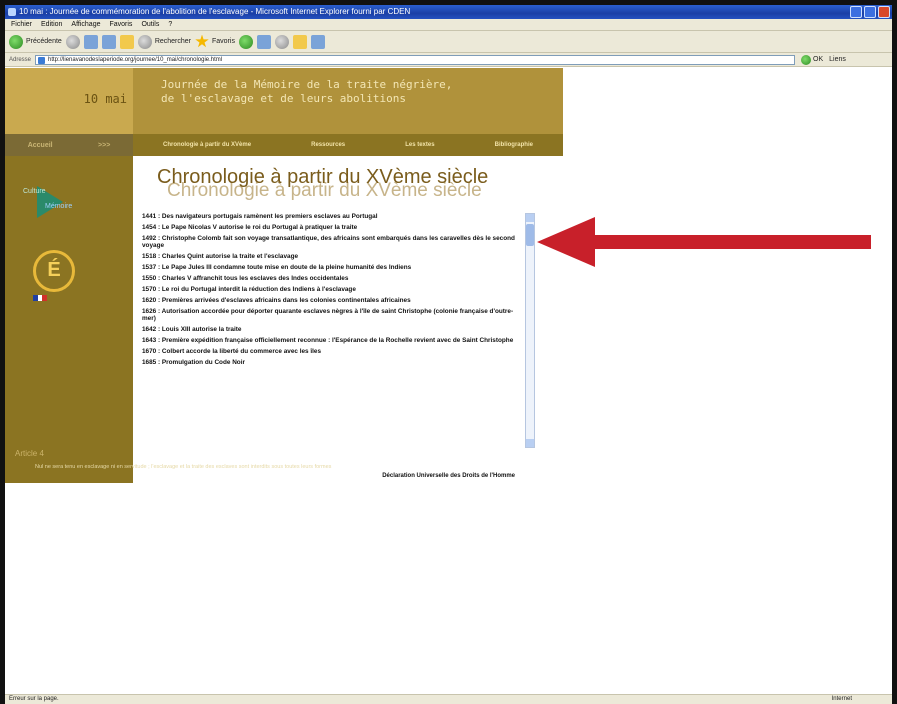 Image resolution: width=897 pixels, height=704 pixels. What do you see at coordinates (530, 443) in the screenshot?
I see `scroll-down-icon` at bounding box center [530, 443].